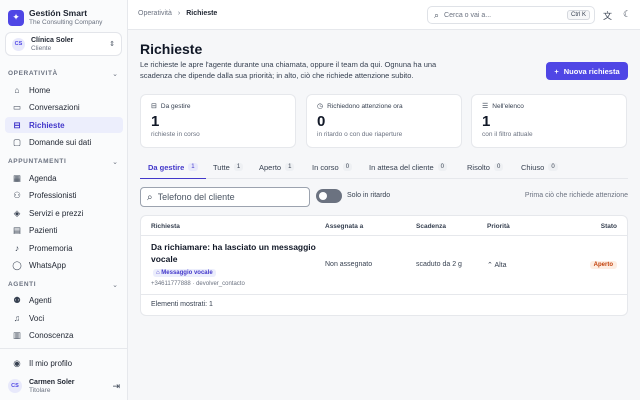 The image size is (640, 400). I want to click on whatsapp-icon: ◯, so click(17, 264).